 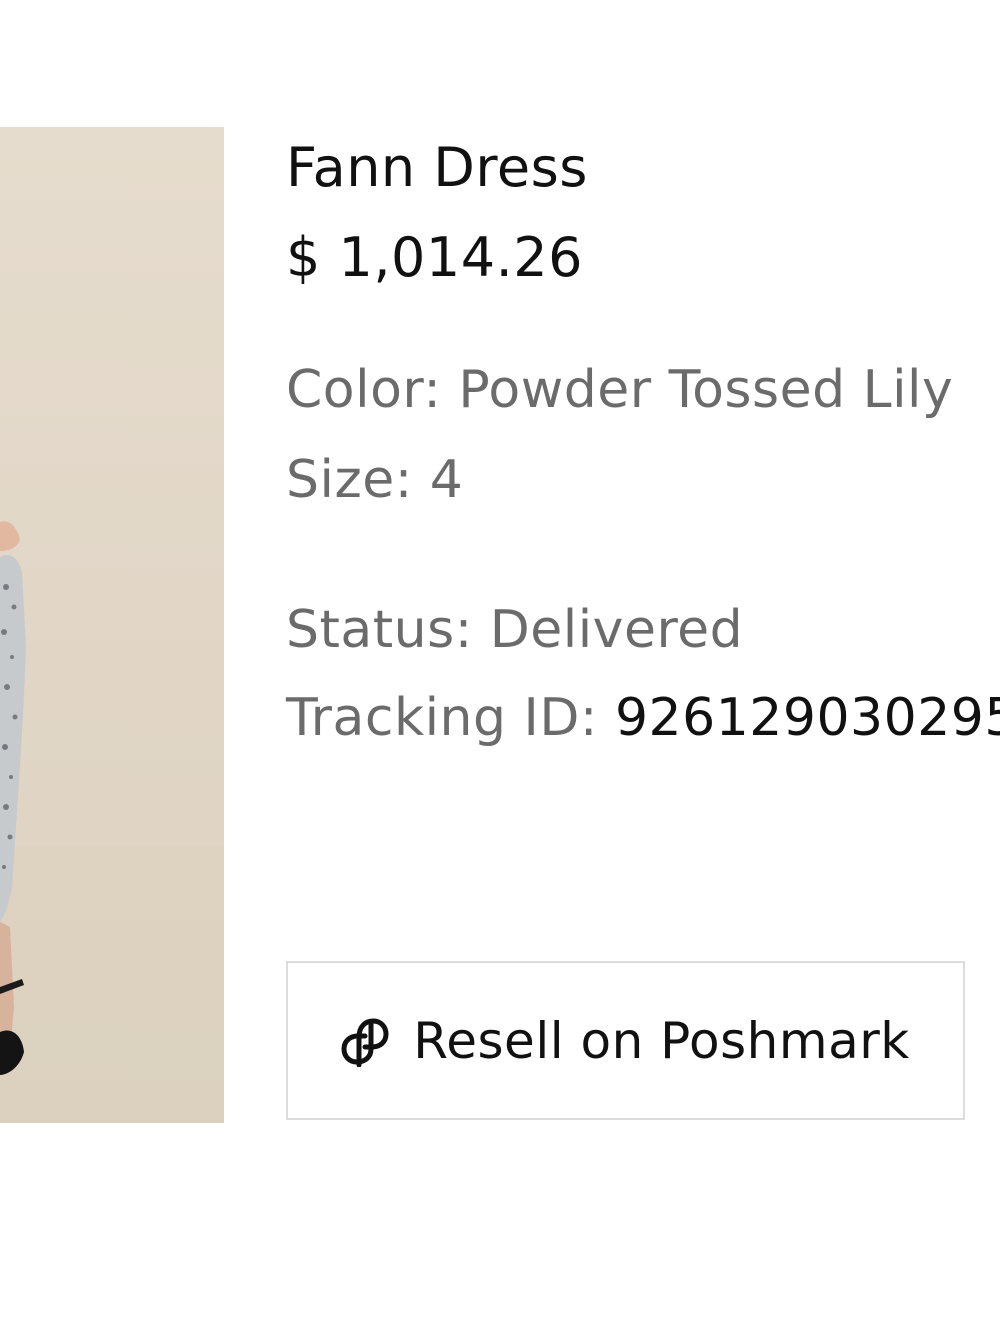 I want to click on color-label: Color:, so click(x=372, y=390).